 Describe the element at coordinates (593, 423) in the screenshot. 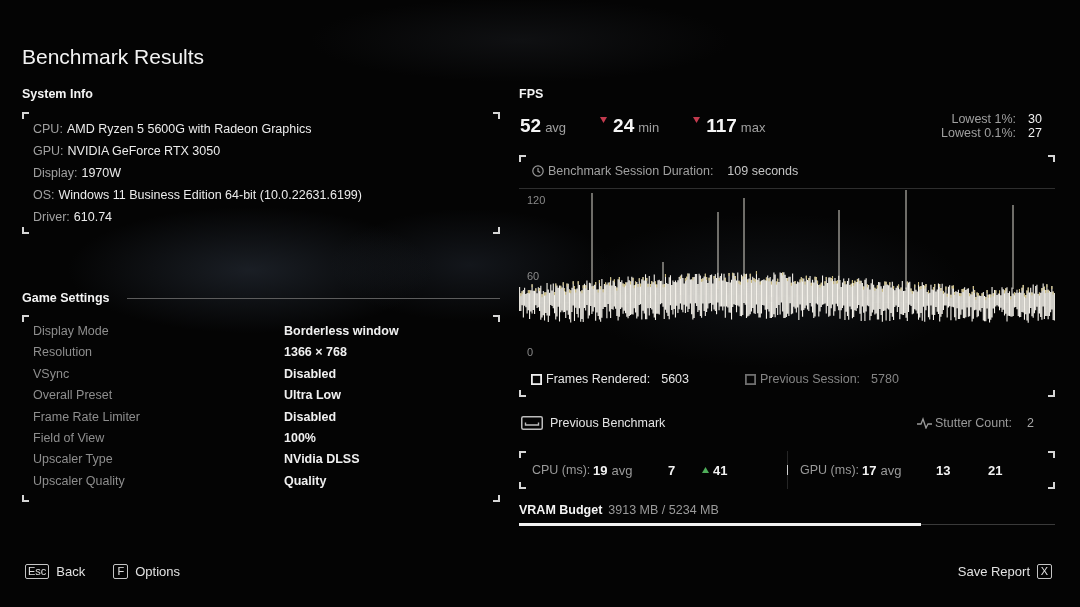

I see `previous-benchmark-button: Previous Benchmark` at that location.